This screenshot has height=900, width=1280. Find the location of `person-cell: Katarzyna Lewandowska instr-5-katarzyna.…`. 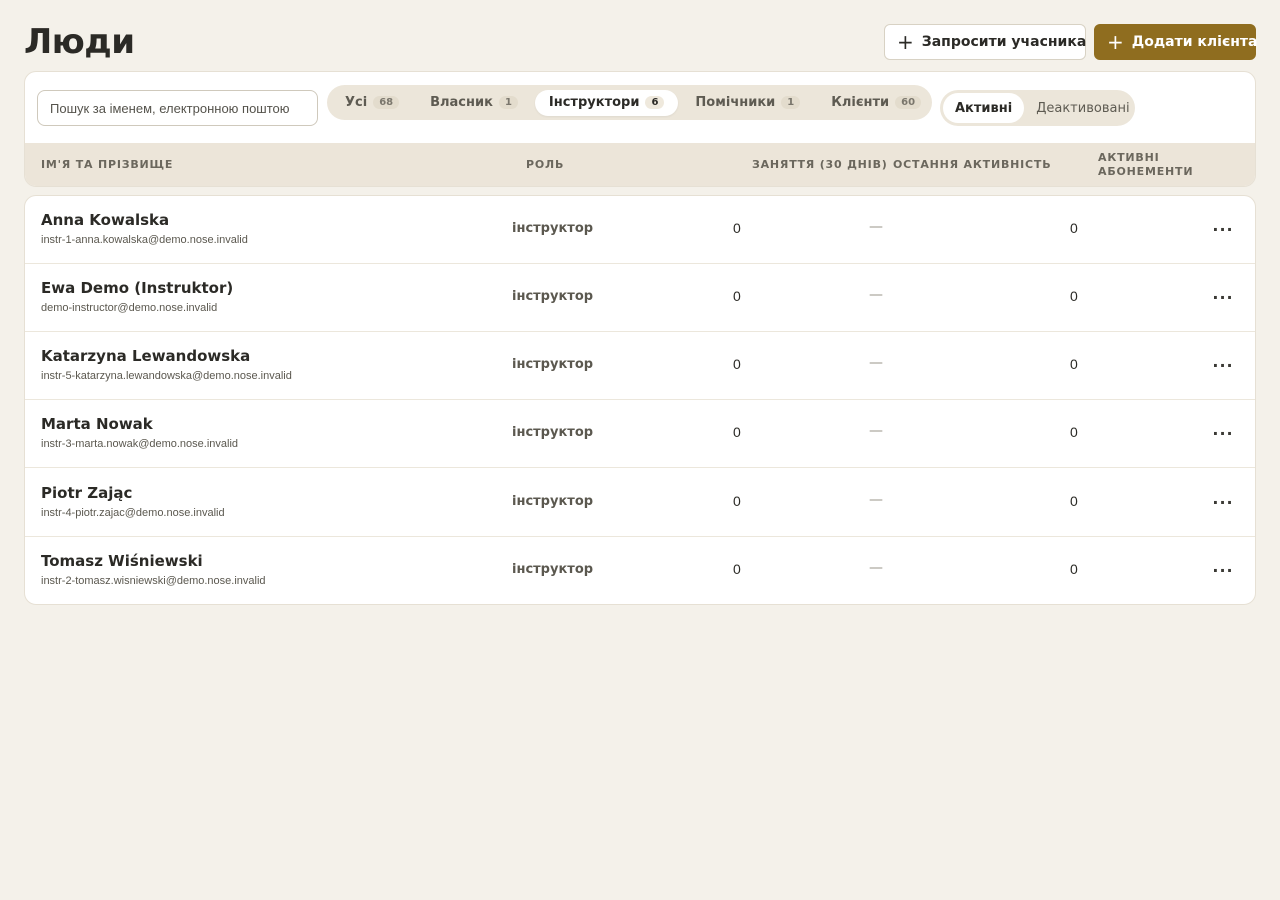

person-cell: Katarzyna Lewandowska instr-5-katarzyna.… is located at coordinates (166, 364).